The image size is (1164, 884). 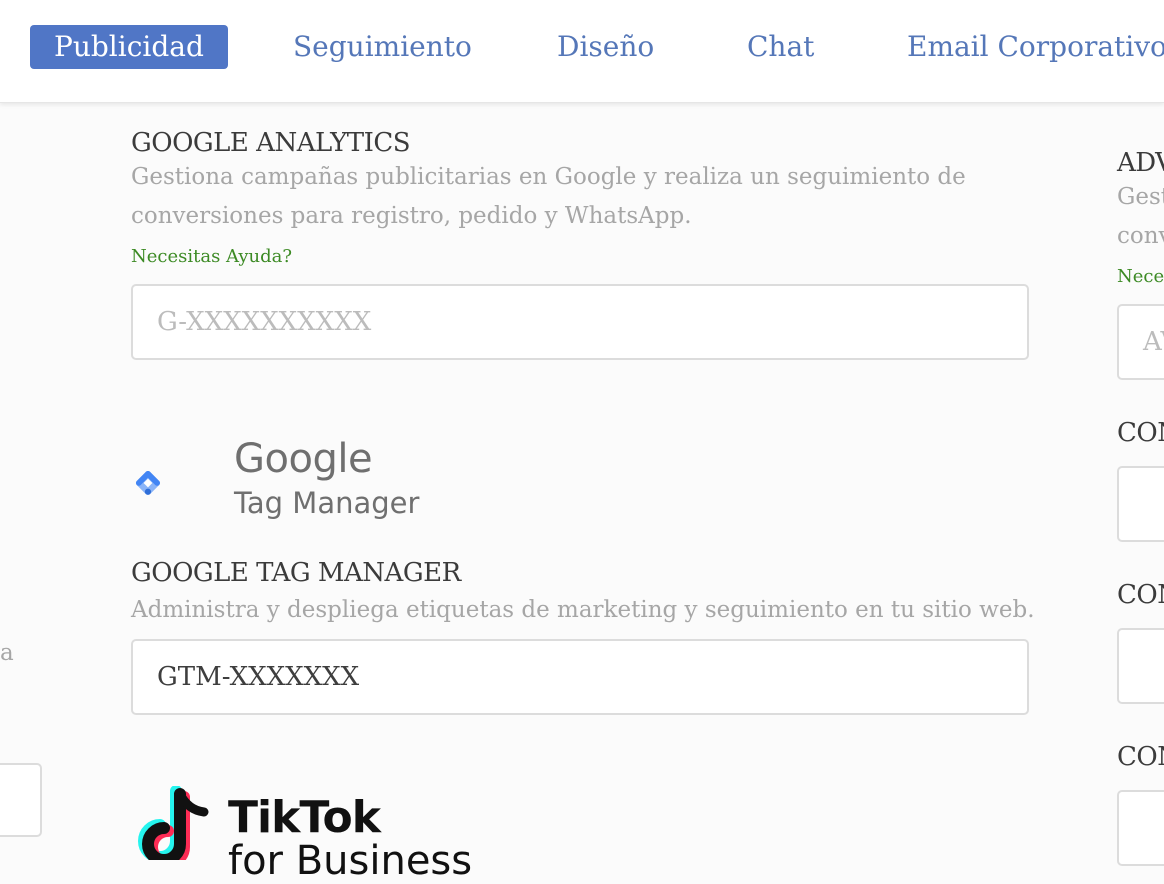 What do you see at coordinates (1140, 276) in the screenshot?
I see `right-column-help-link-partial: Neces` at bounding box center [1140, 276].